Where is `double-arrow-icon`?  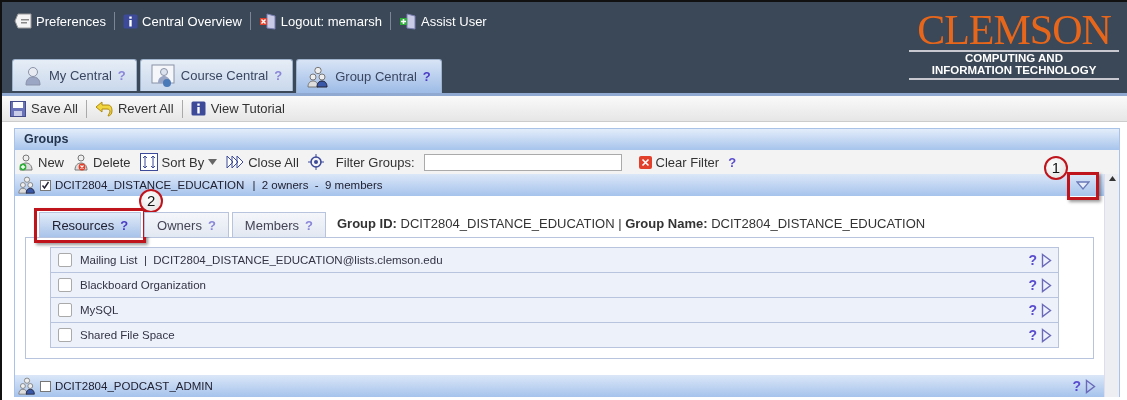 double-arrow-icon is located at coordinates (235, 162).